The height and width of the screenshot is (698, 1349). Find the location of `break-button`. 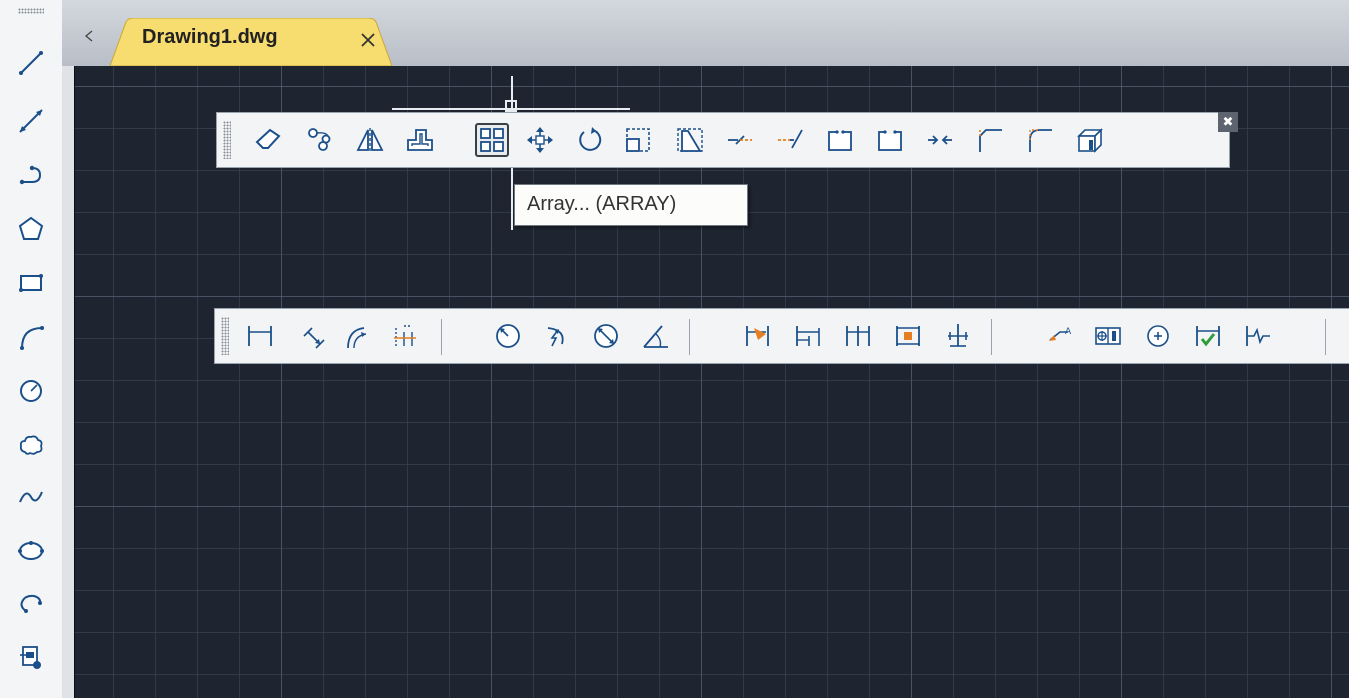

break-button is located at coordinates (890, 140).